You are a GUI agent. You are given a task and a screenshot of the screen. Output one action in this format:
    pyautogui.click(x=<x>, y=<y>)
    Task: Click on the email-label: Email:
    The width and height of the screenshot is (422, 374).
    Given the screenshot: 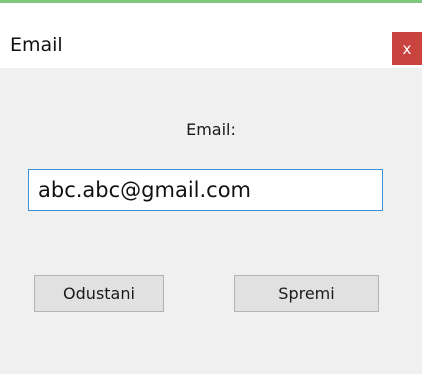 What is the action you would take?
    pyautogui.click(x=211, y=129)
    